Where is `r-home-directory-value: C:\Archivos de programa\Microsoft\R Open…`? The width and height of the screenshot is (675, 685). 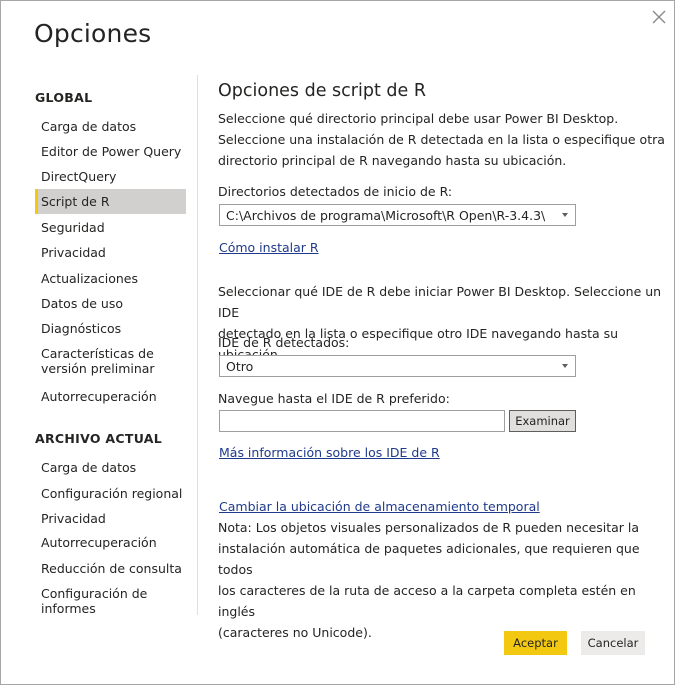
r-home-directory-value: C:\Archivos de programa\Microsoft\R Open… is located at coordinates (386, 215).